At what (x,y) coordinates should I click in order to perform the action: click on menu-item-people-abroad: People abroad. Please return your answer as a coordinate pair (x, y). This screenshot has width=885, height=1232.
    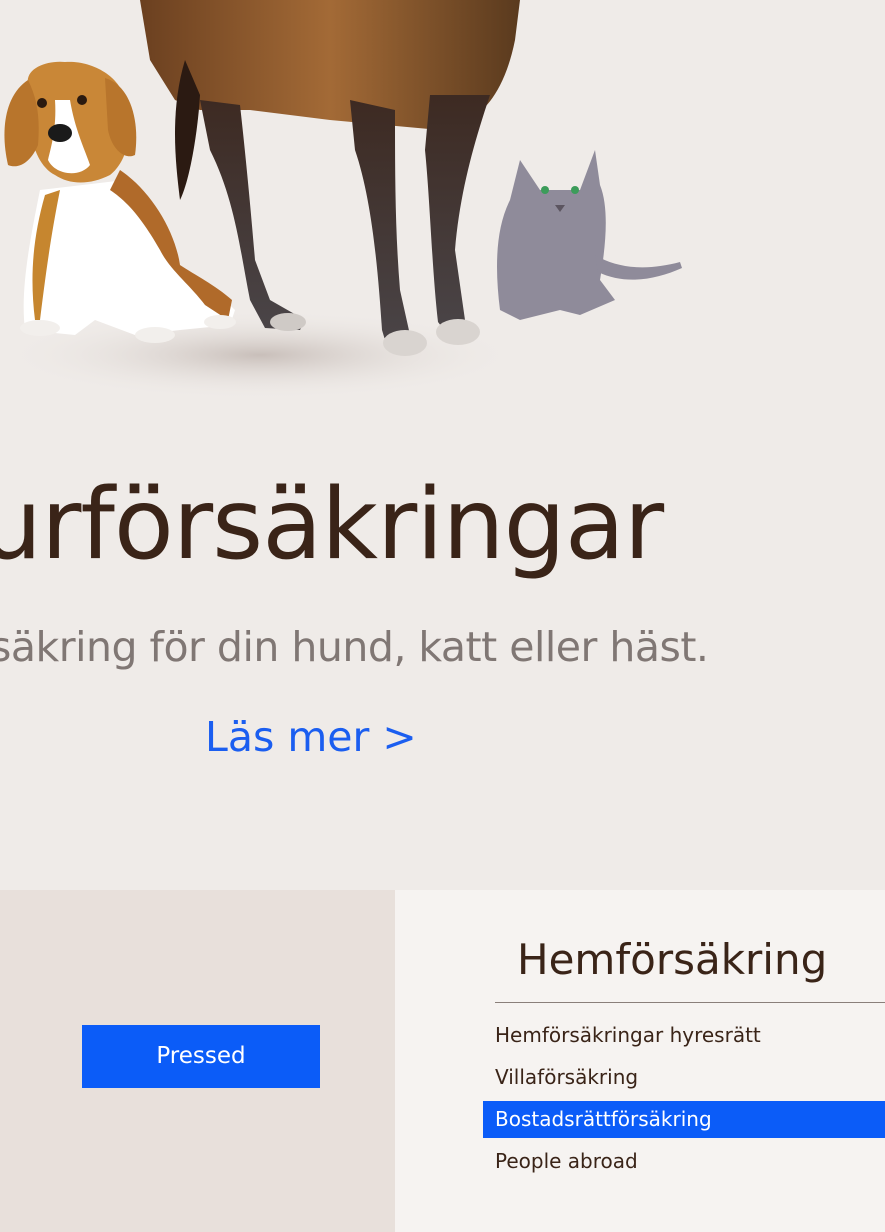
    Looking at the image, I should click on (684, 1161).